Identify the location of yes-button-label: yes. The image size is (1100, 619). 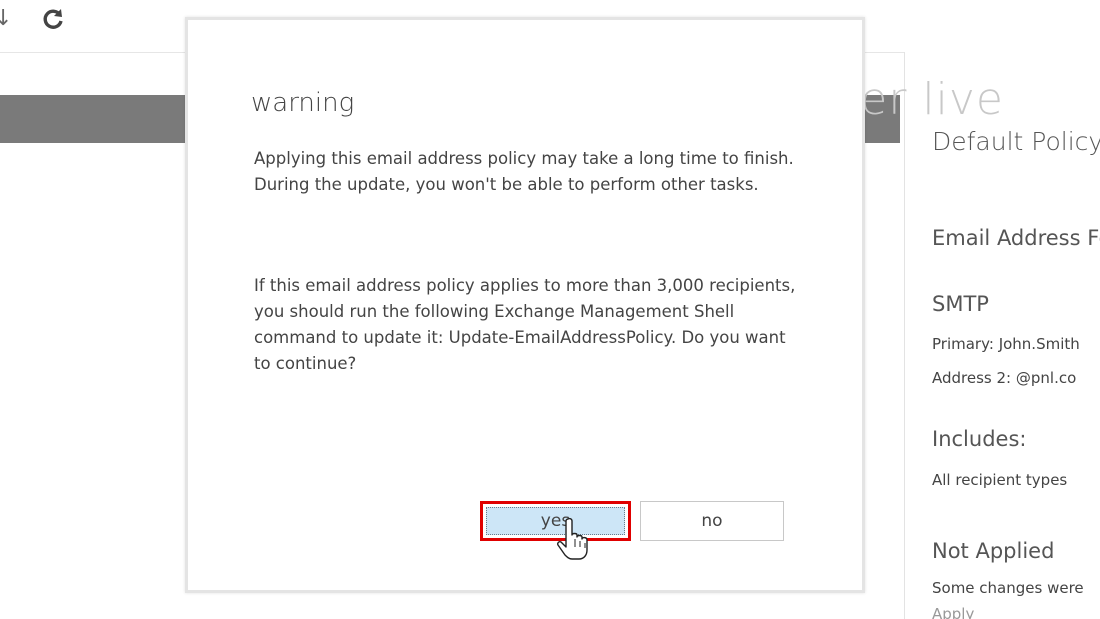
(555, 521).